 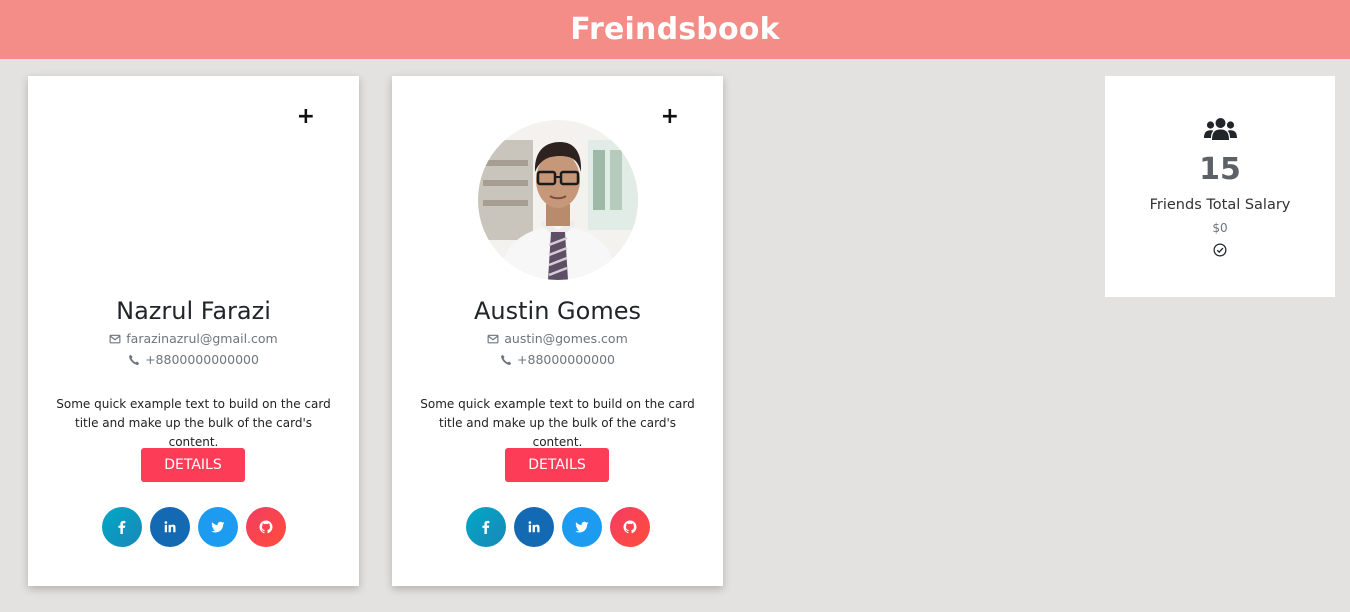 I want to click on friend-phone-row: +88000000000, so click(x=557, y=359).